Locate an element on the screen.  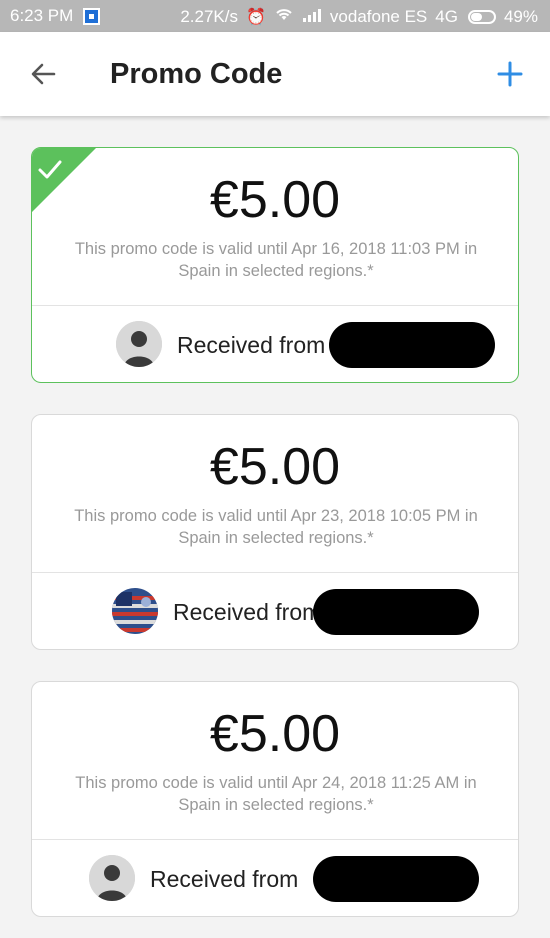
battery-percent: 49% is located at coordinates (520, 16).